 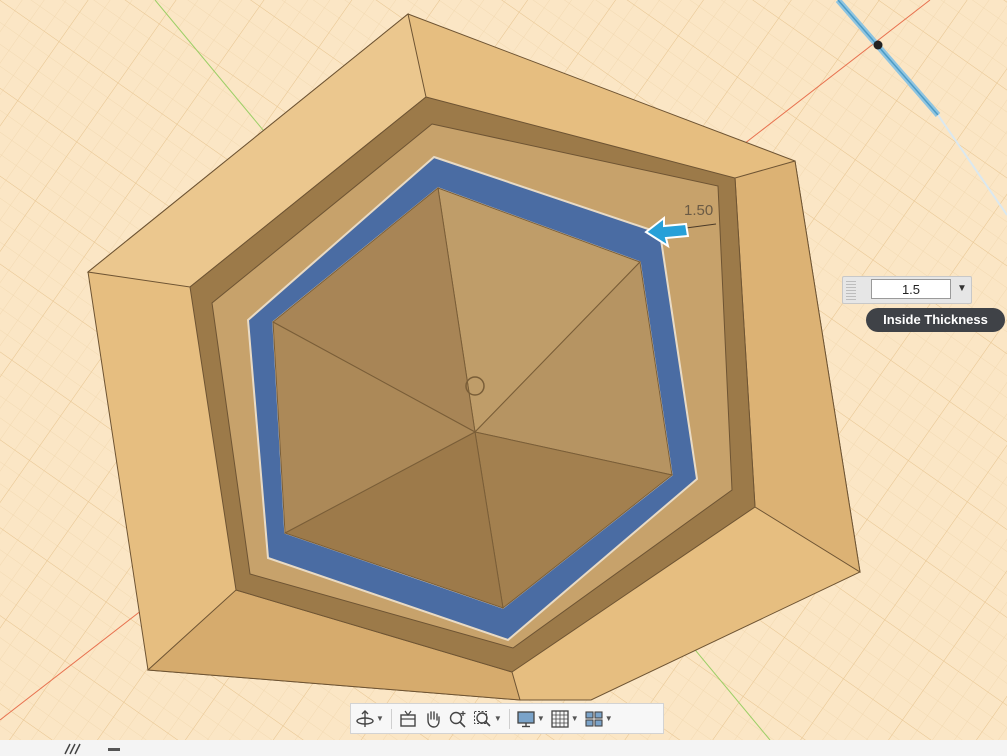 What do you see at coordinates (365, 718) in the screenshot?
I see `orbit-icon` at bounding box center [365, 718].